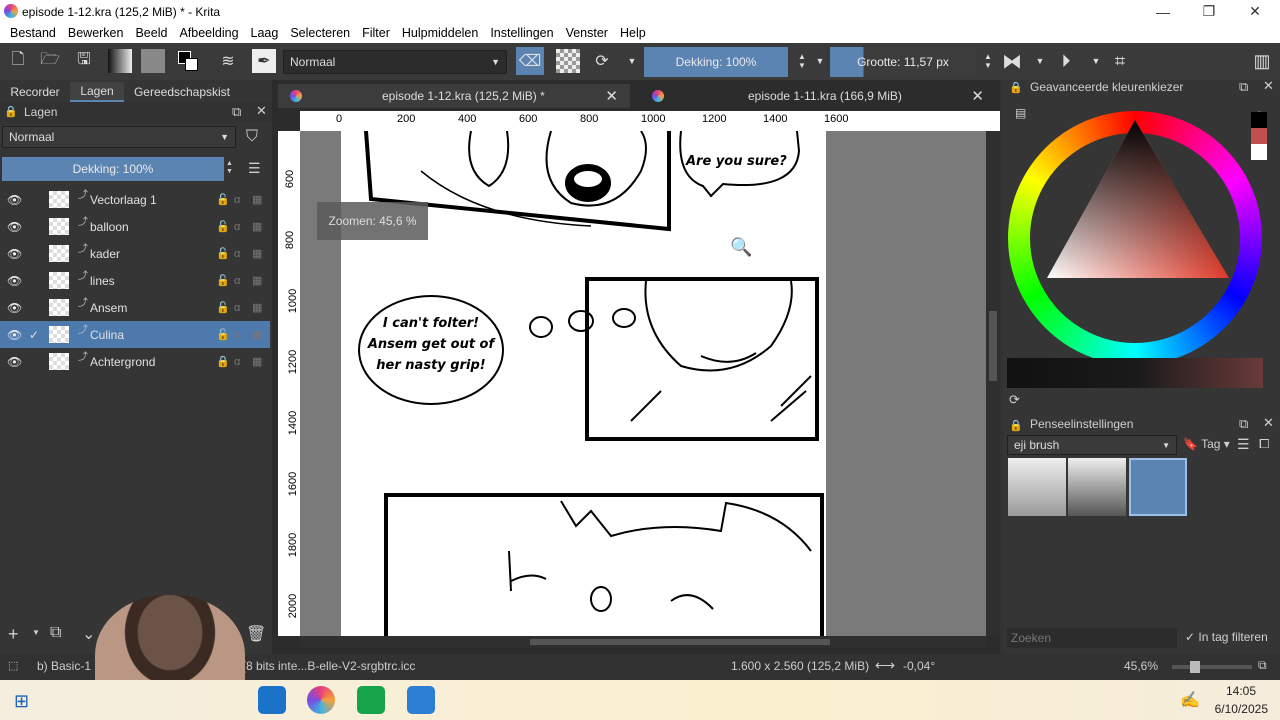 The width and height of the screenshot is (1280, 720). What do you see at coordinates (35, 92) in the screenshot?
I see `tab-recorder: Recorder` at bounding box center [35, 92].